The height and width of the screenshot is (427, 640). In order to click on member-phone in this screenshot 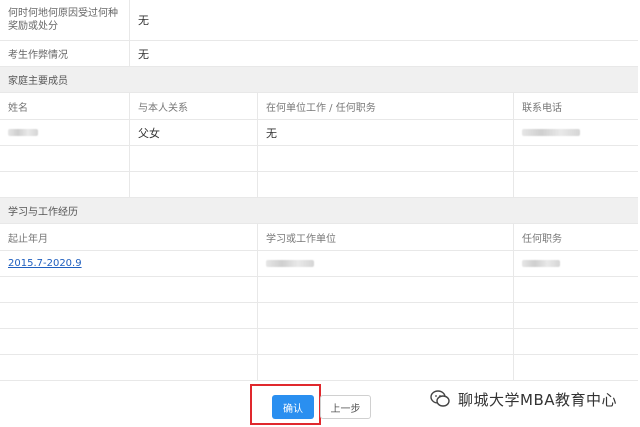, I will do `click(576, 132)`.